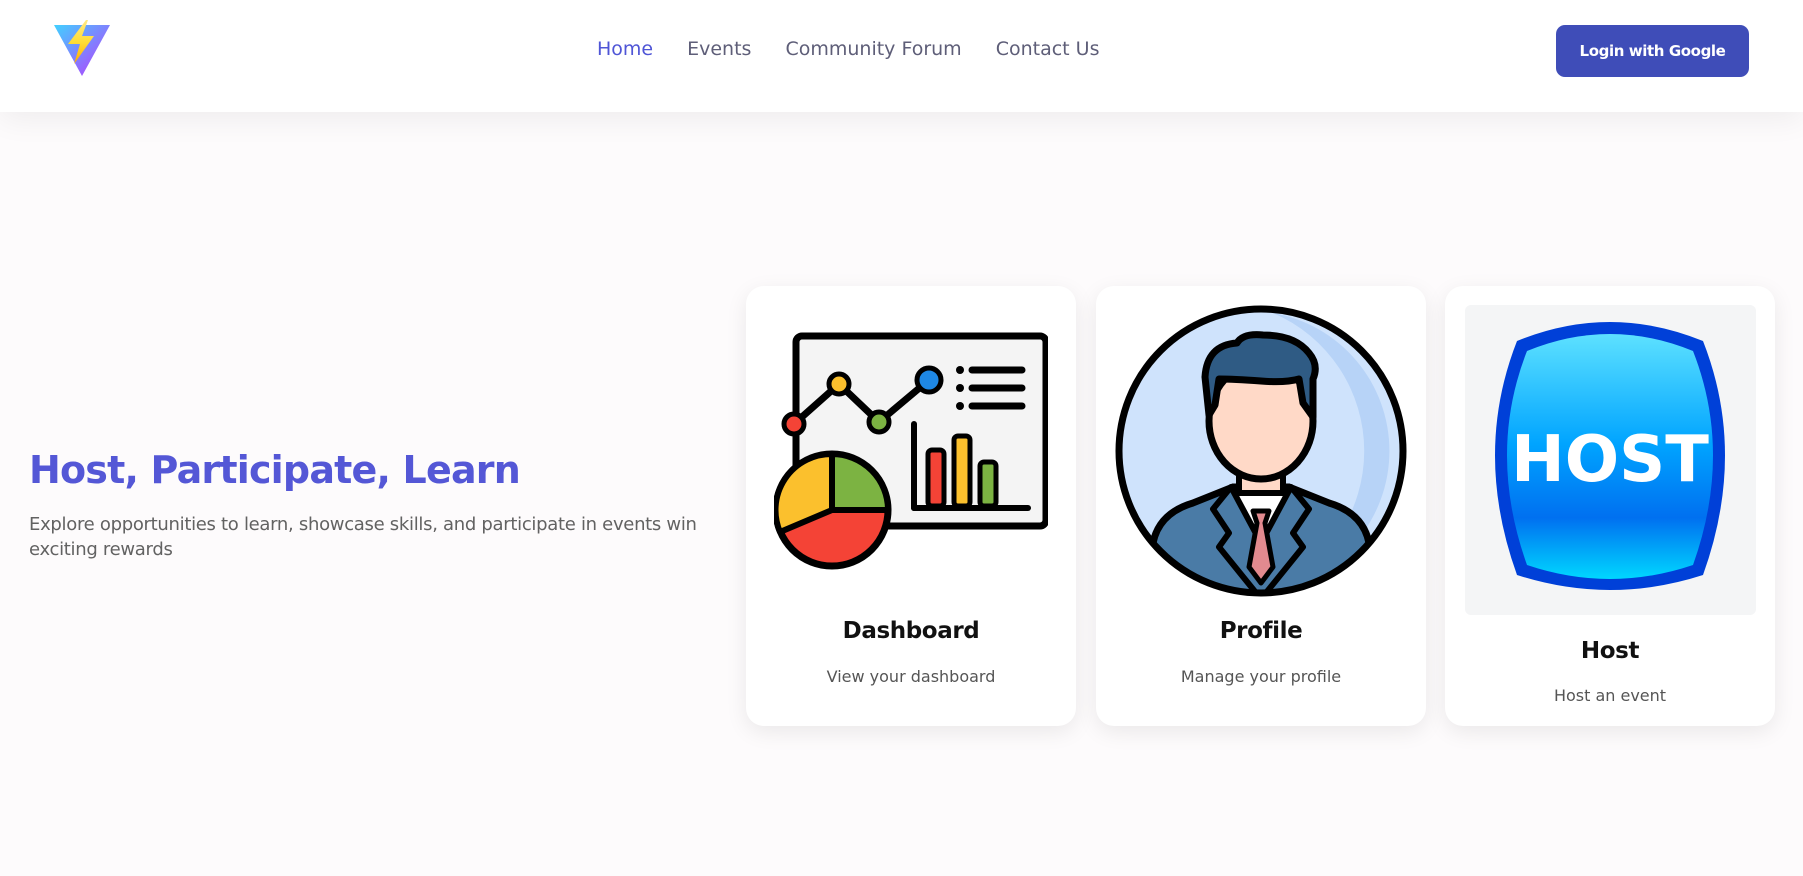  Describe the element at coordinates (911, 631) in the screenshot. I see `card-title: Dashboard` at that location.